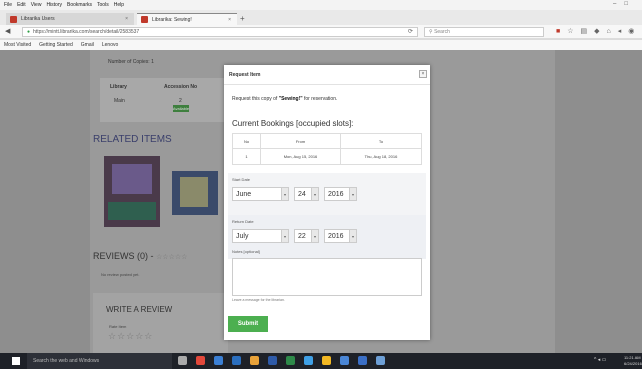  What do you see at coordinates (244, 194) in the screenshot?
I see `start-month-value: June` at bounding box center [244, 194].